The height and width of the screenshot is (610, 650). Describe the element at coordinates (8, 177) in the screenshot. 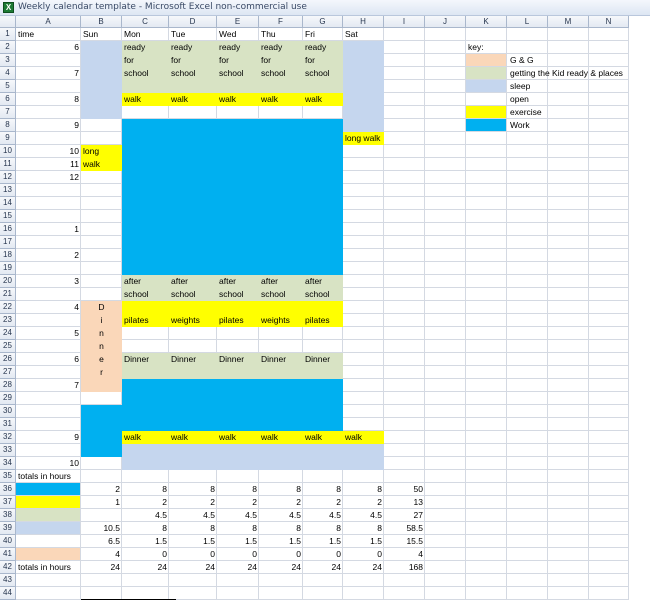

I see `row-header-12: 12` at that location.